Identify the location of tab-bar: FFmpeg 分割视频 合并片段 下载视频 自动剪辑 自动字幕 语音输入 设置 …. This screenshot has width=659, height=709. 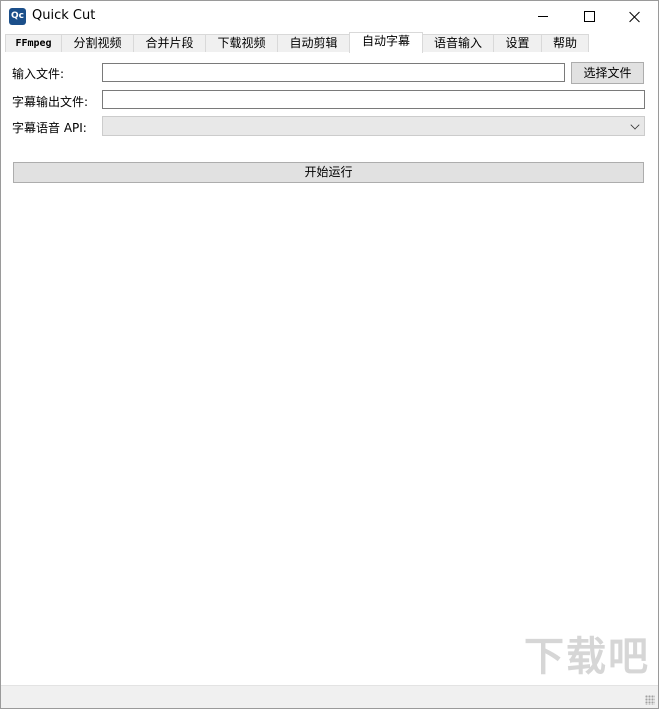
(329, 42).